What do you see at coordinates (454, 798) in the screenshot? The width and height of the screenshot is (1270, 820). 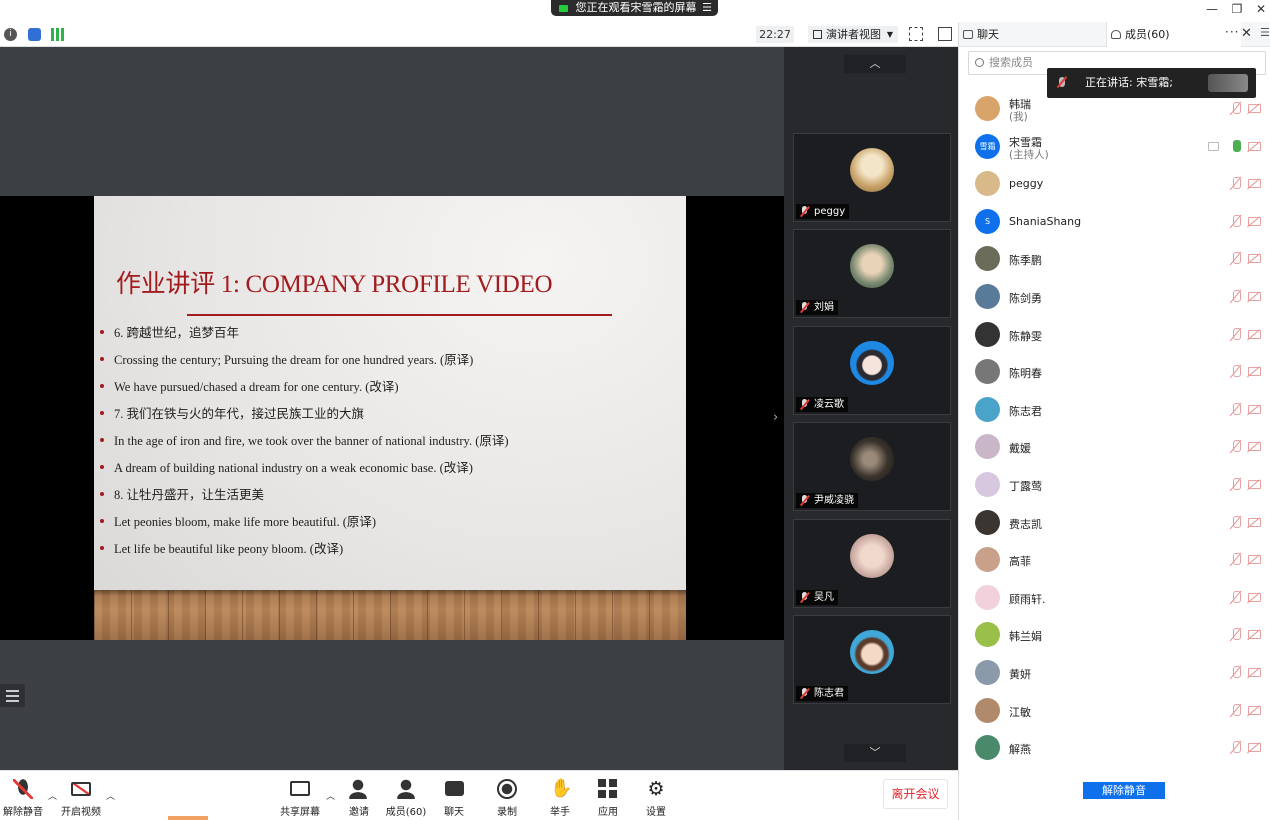 I see `chat-button: 聊天` at bounding box center [454, 798].